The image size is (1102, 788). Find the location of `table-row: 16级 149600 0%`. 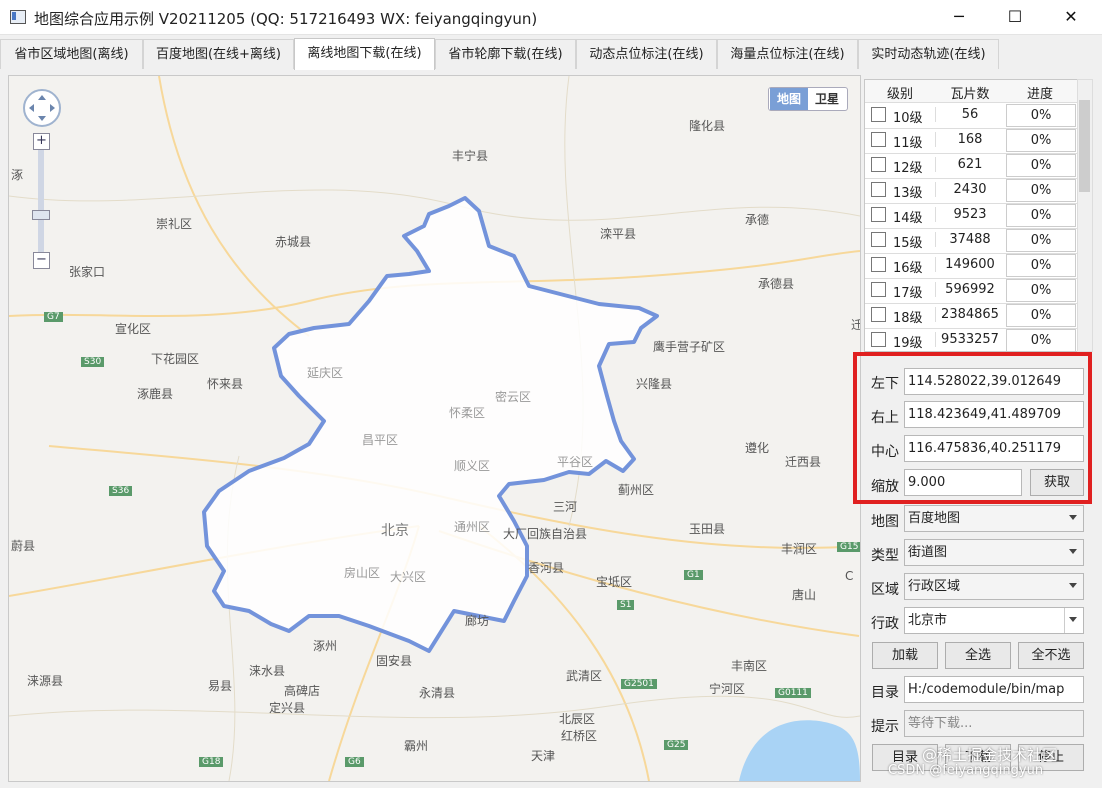

table-row: 16级 149600 0% is located at coordinates (971, 266).